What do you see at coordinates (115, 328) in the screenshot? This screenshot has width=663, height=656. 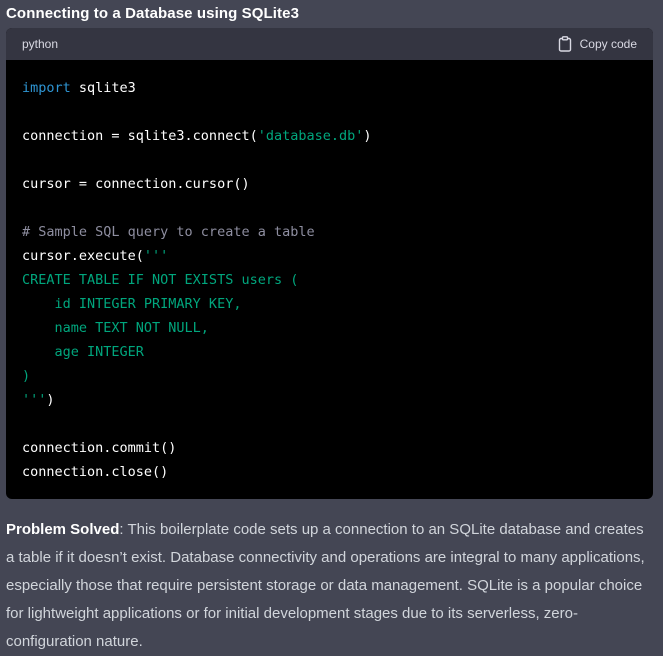 I see `code-token: name TEXT NOT NULL,` at bounding box center [115, 328].